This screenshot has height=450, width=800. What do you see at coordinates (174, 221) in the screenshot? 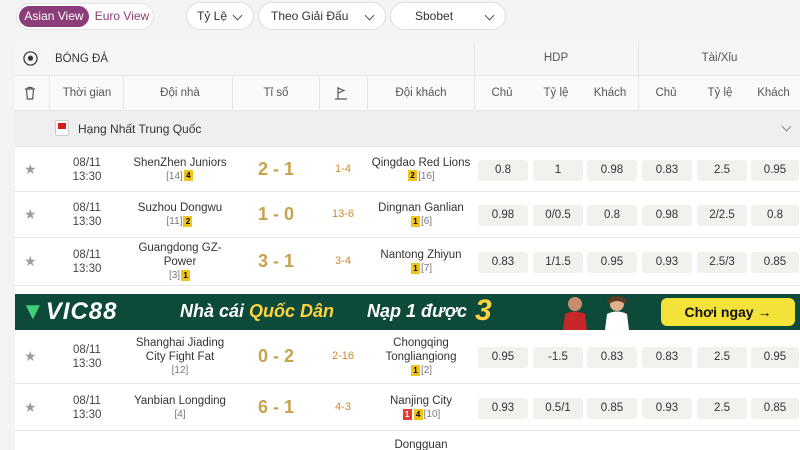
I see `home-team-rank: [11]` at bounding box center [174, 221].